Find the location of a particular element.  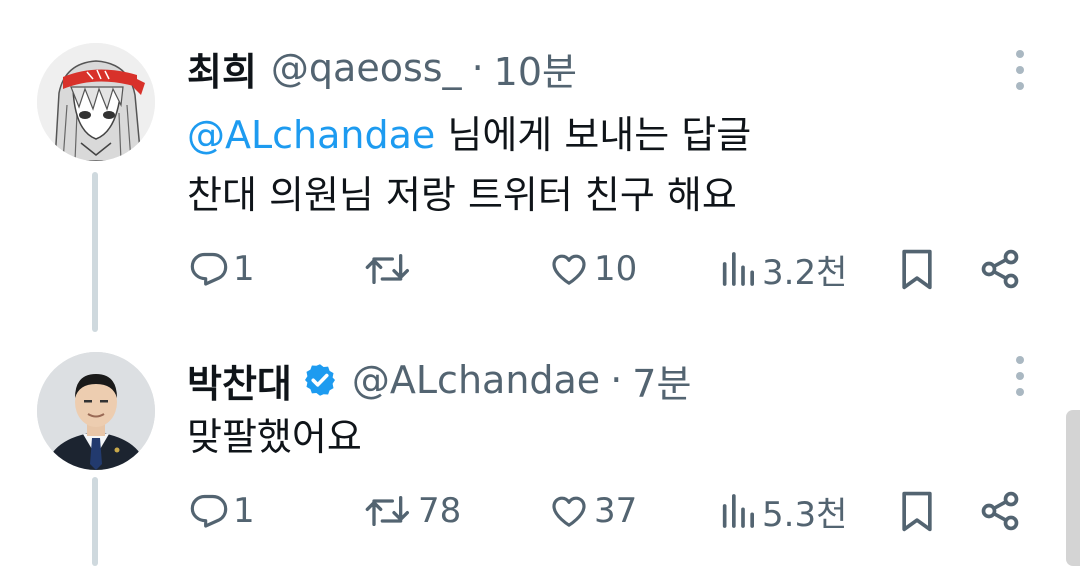

like-button: 37 is located at coordinates (592, 511).